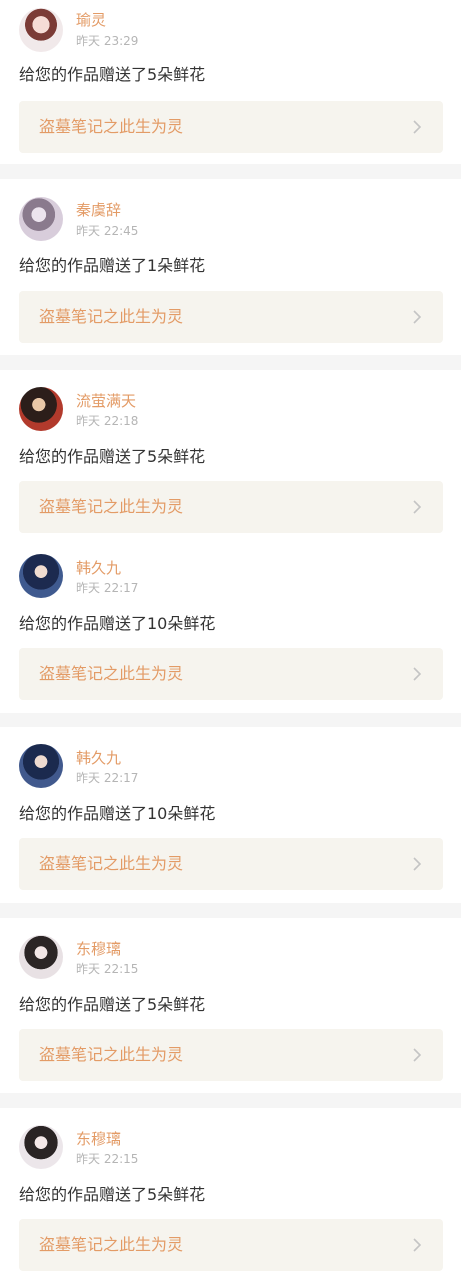  What do you see at coordinates (98, 210) in the screenshot?
I see `username: 秦虞辞` at bounding box center [98, 210].